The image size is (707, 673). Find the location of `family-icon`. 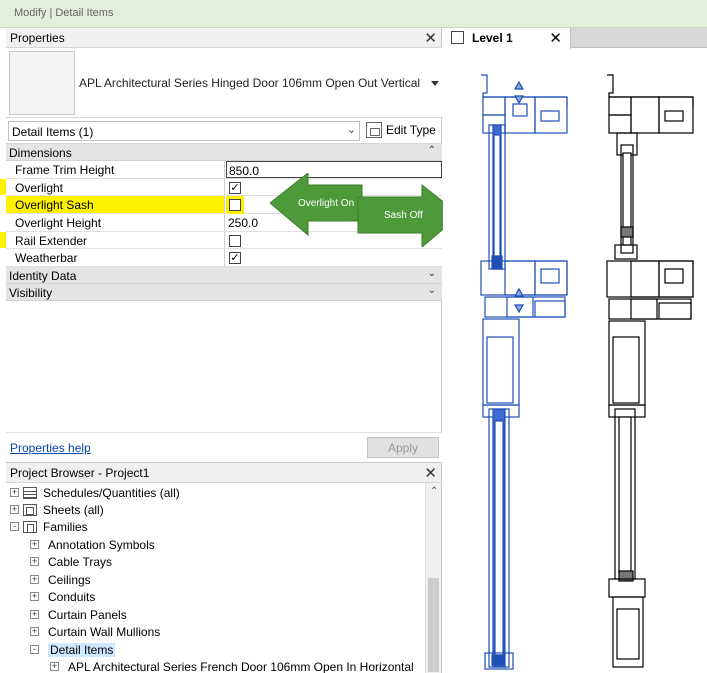

family-icon is located at coordinates (30, 527).